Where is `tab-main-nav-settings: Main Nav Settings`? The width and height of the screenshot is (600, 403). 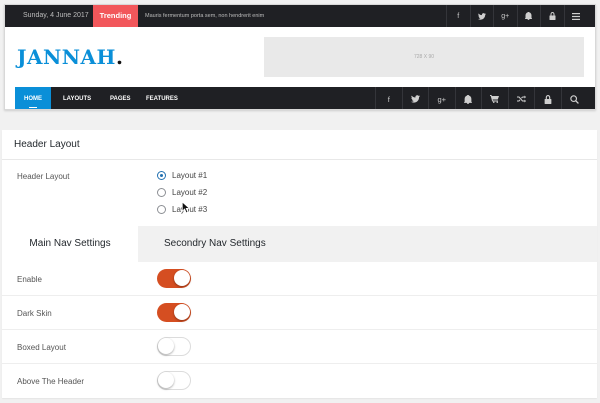 tab-main-nav-settings: Main Nav Settings is located at coordinates (70, 244).